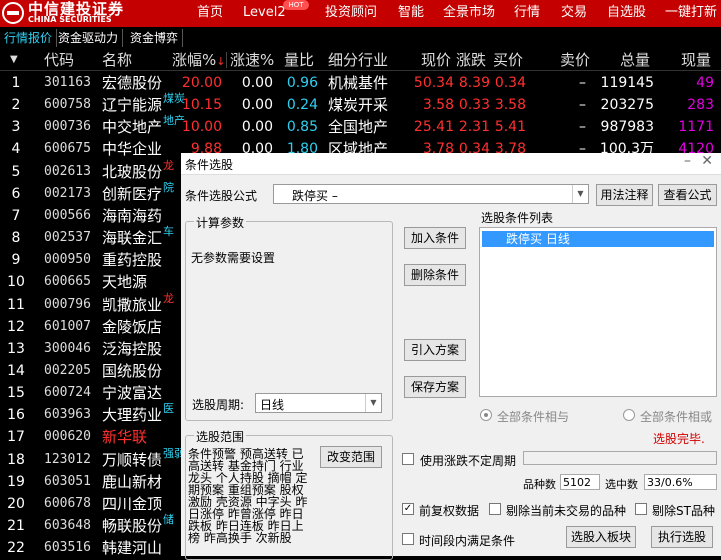 The image size is (721, 560). I want to click on col-volume: 总量, so click(635, 60).